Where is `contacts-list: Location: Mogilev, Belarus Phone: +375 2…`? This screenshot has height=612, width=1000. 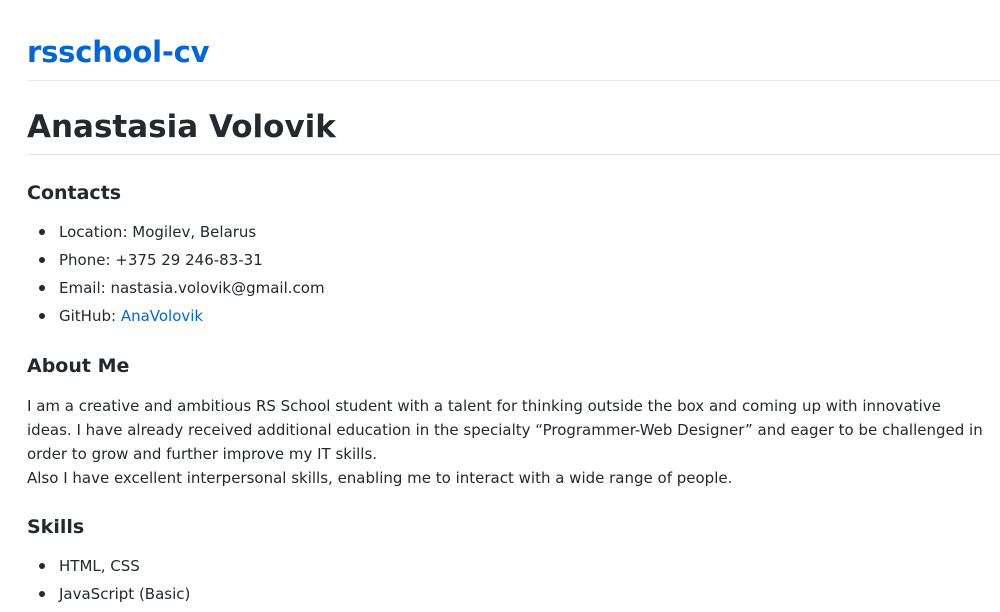
contacts-list: Location: Mogilev, Belarus Phone: +375 2… is located at coordinates (176, 274).